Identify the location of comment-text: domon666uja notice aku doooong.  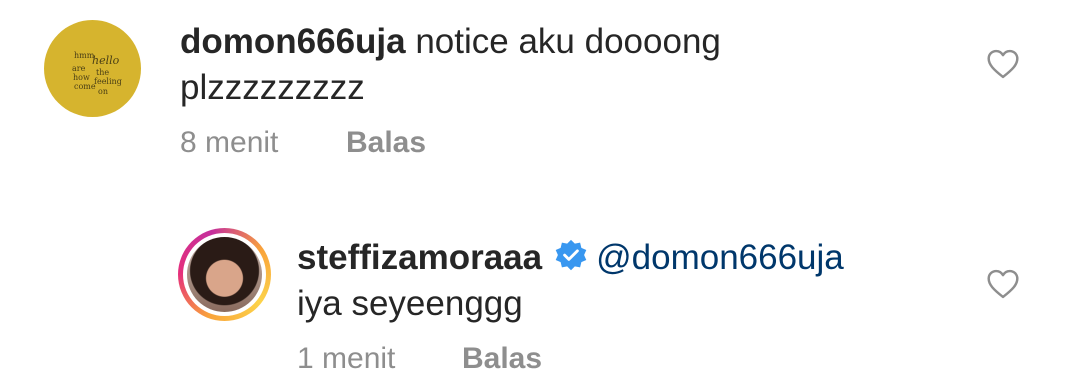
(450, 42).